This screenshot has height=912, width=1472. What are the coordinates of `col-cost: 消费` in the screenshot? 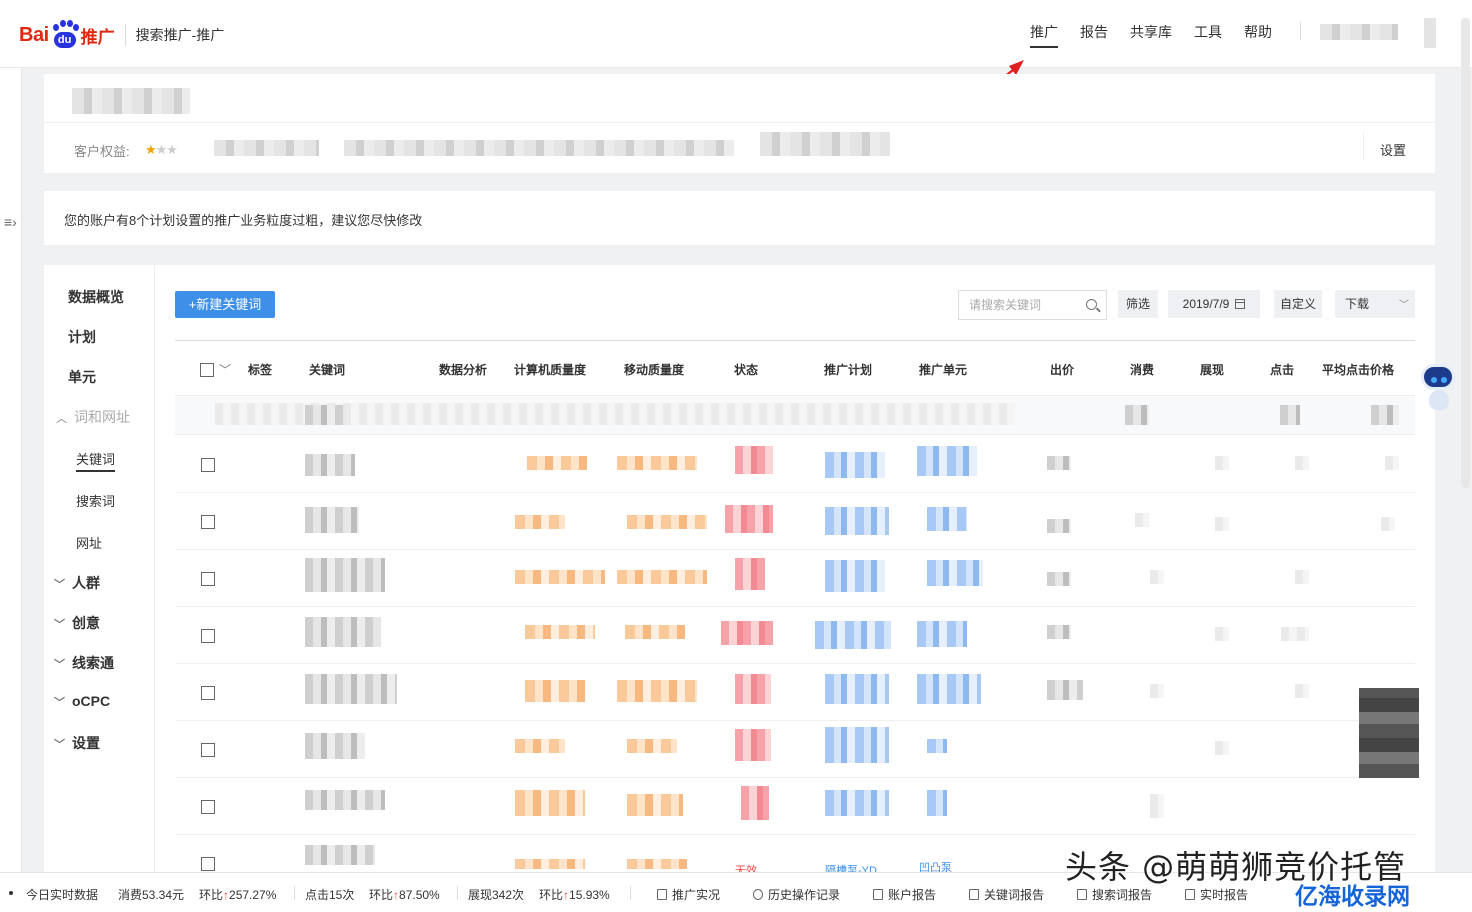 It's located at (1142, 369).